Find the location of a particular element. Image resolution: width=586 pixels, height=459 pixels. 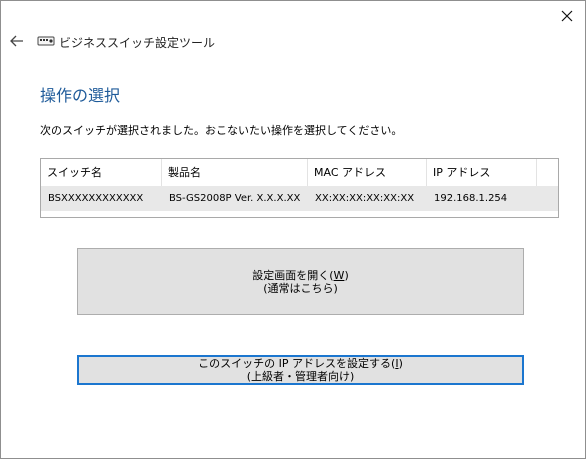

switch-app-icon is located at coordinates (46, 41).